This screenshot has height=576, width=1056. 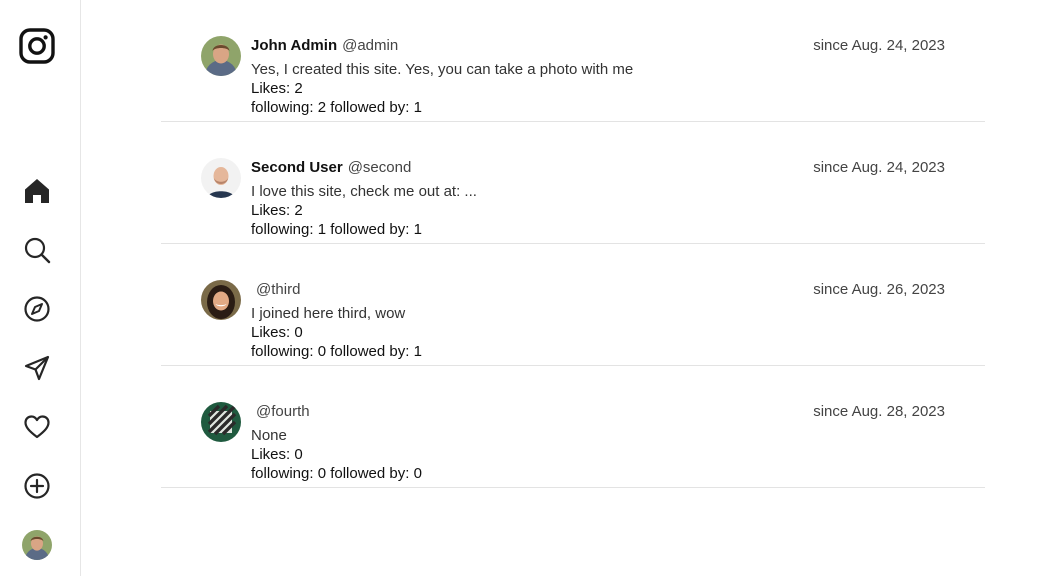 What do you see at coordinates (294, 45) in the screenshot?
I see `display-name: John Admin` at bounding box center [294, 45].